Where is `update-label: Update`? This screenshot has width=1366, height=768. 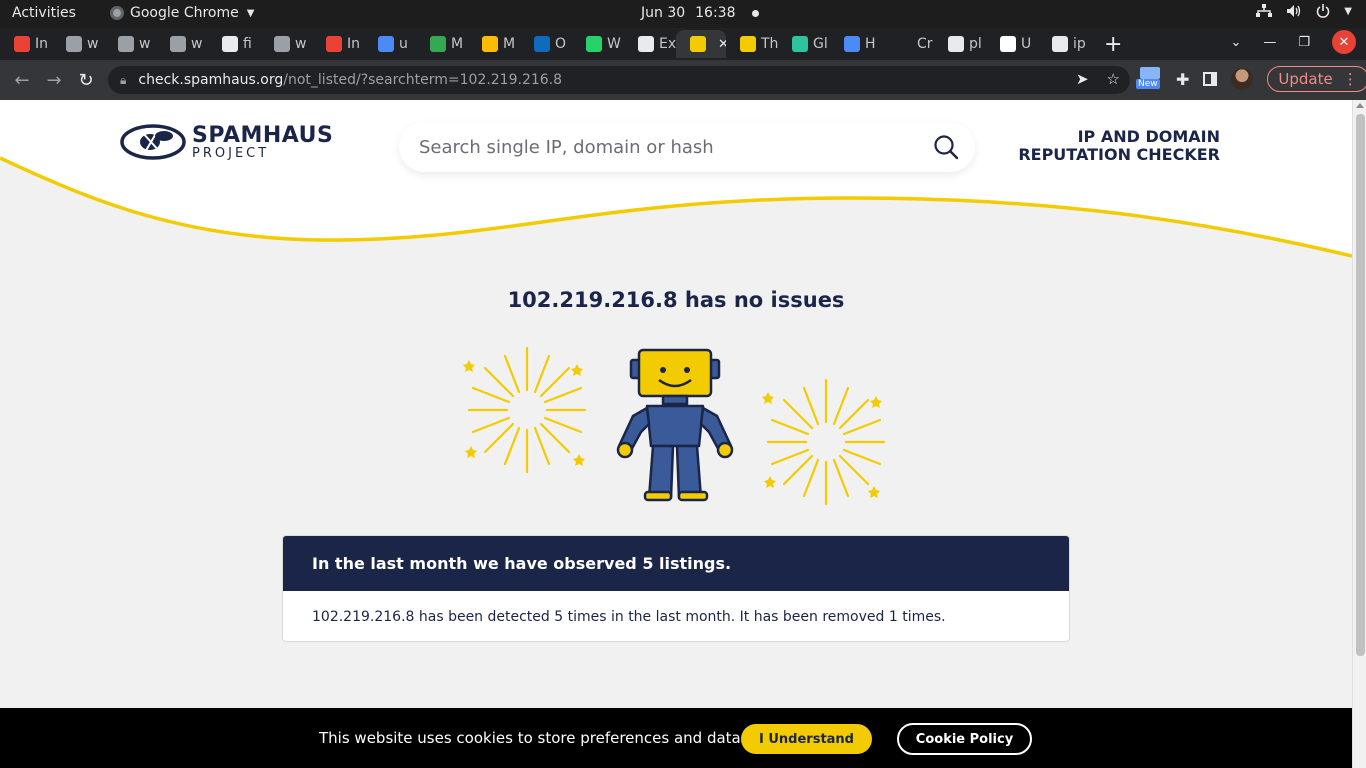 update-label: Update is located at coordinates (1305, 79).